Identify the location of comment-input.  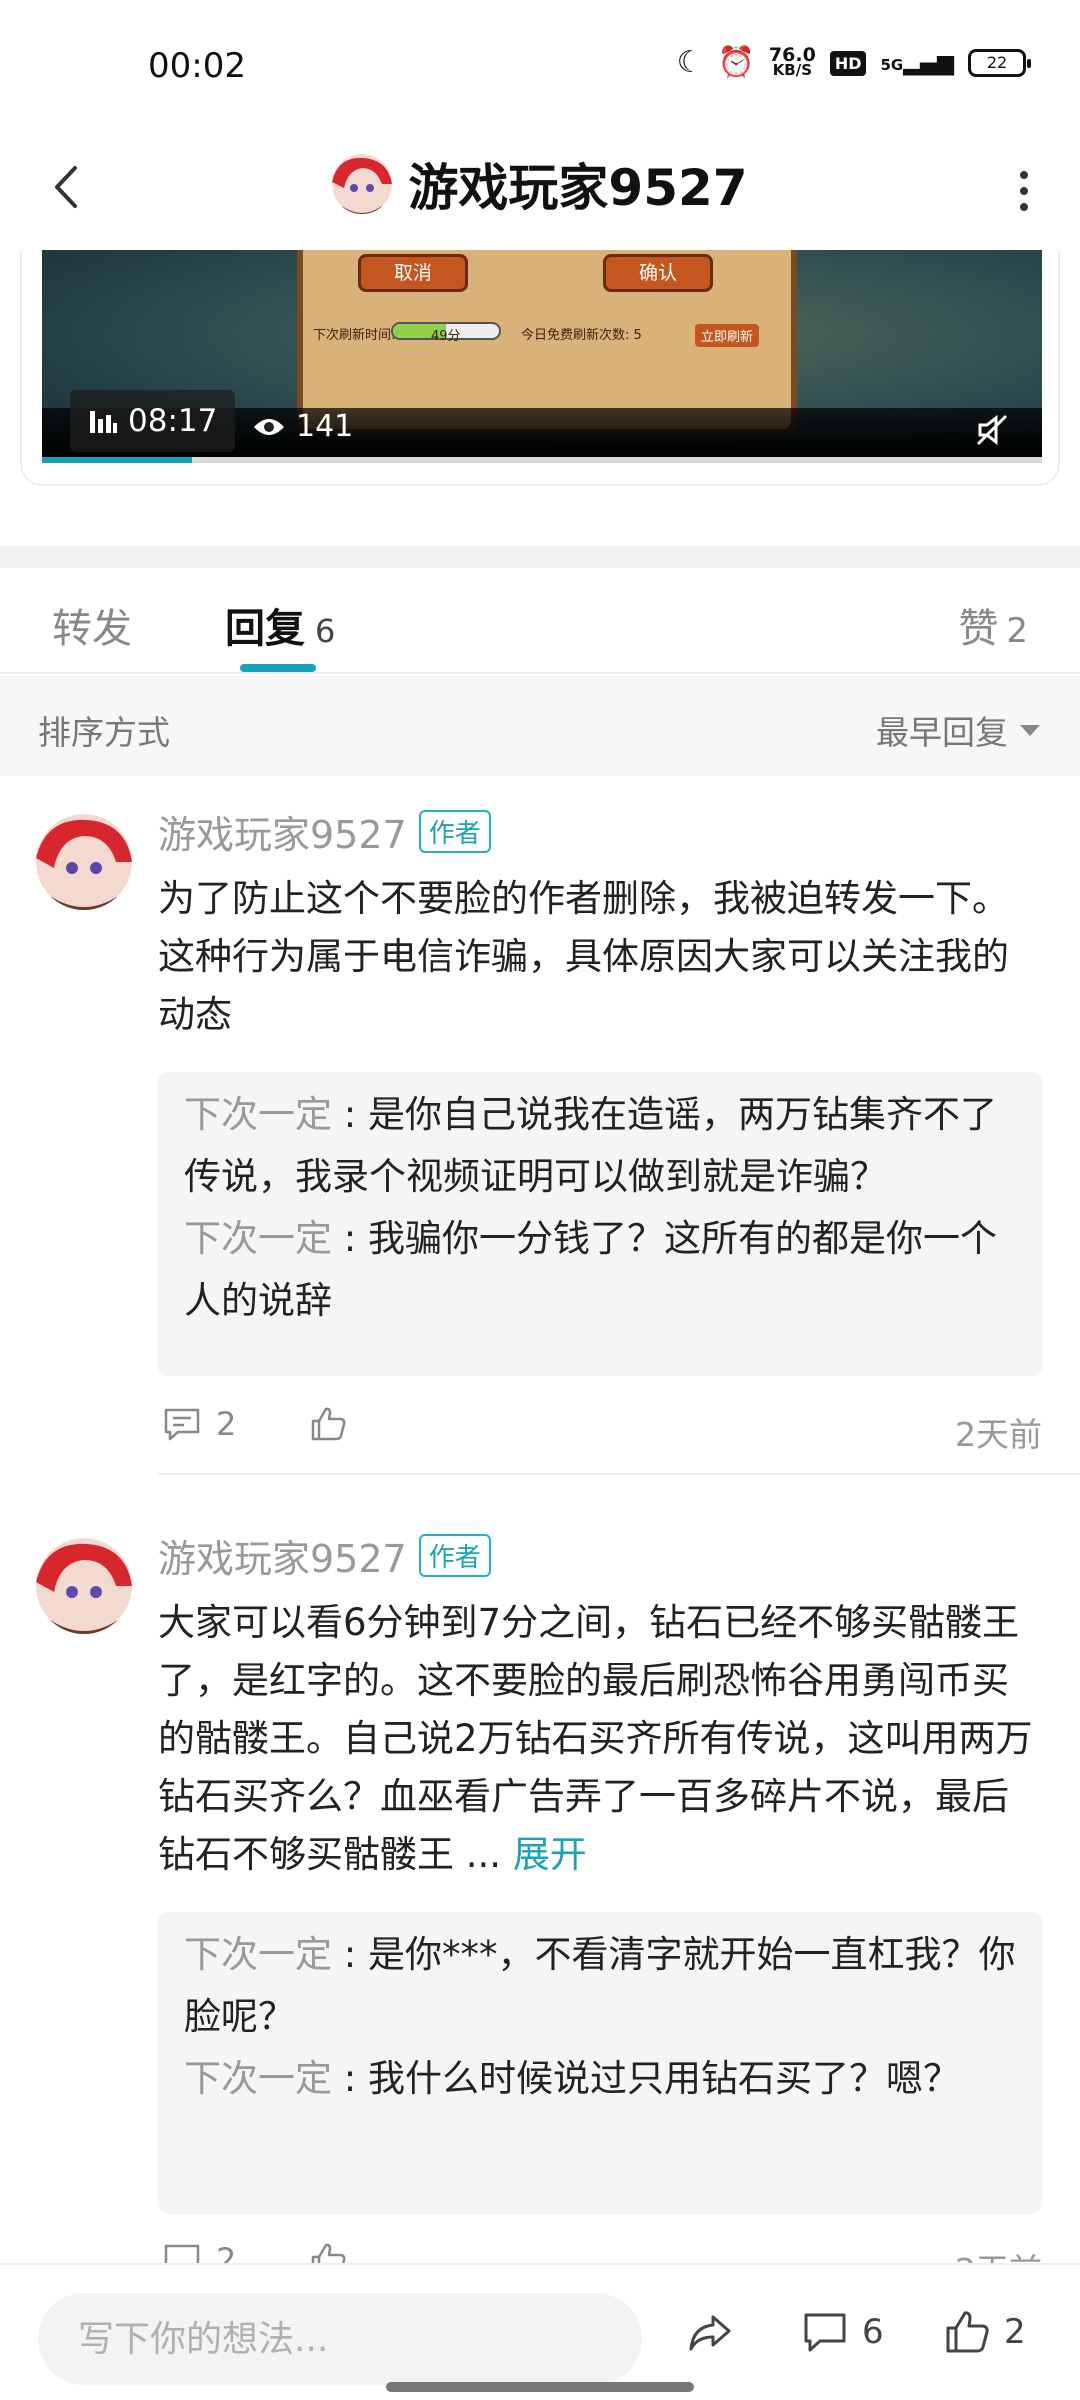
(340, 2339).